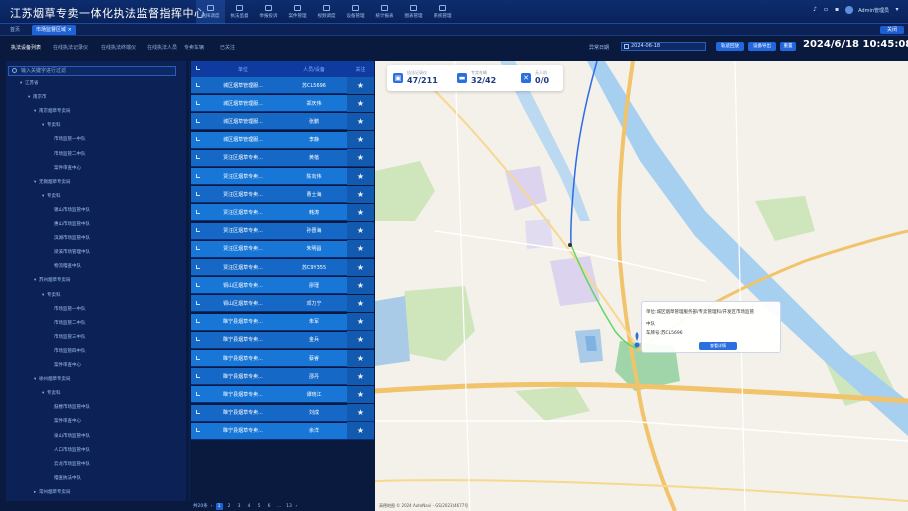 This screenshot has width=908, height=511. What do you see at coordinates (239, 12) in the screenshot?
I see `nav-enforcement: 执法监督` at bounding box center [239, 12].